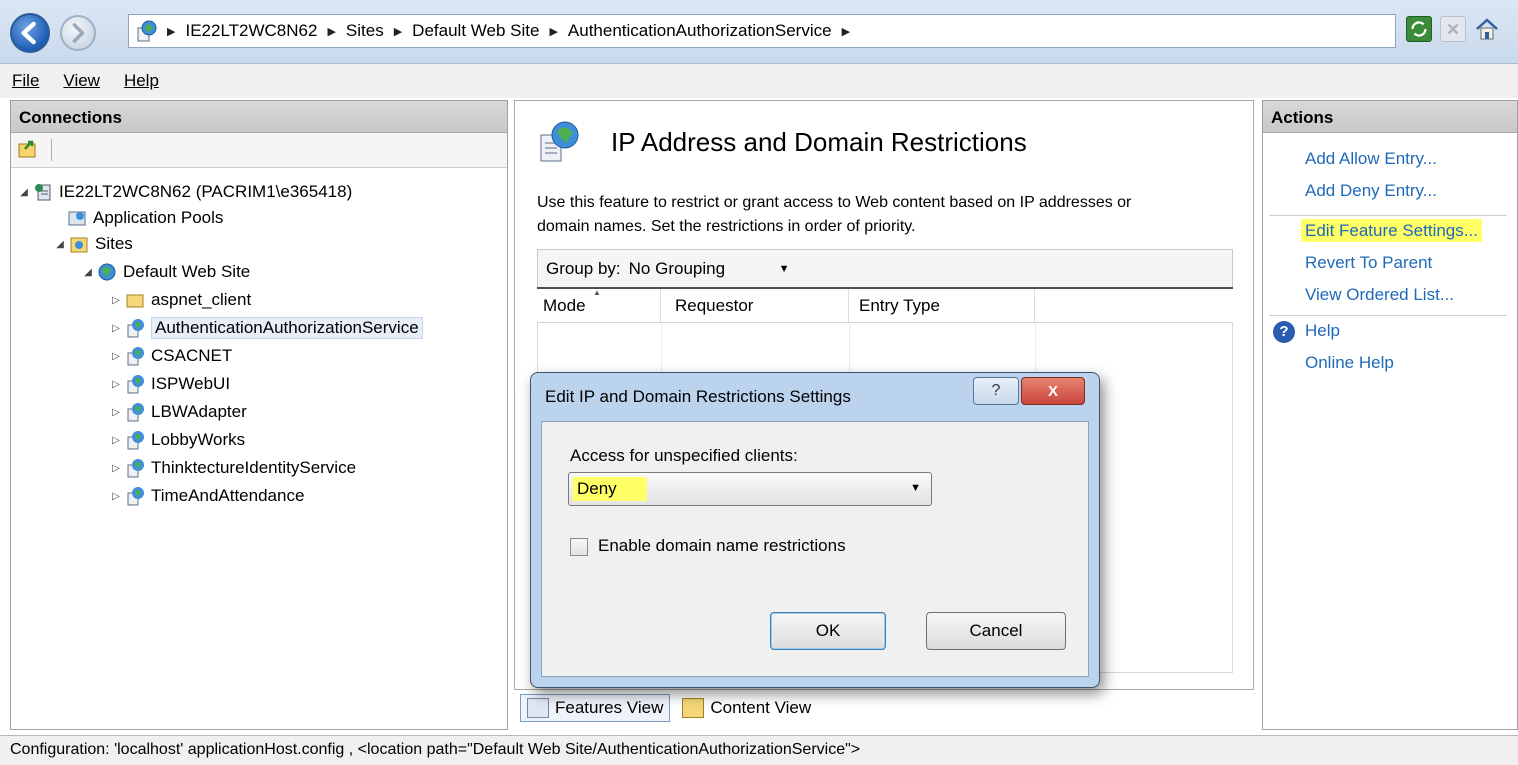 Image resolution: width=1518 pixels, height=765 pixels. I want to click on column-requestor: Requestor, so click(755, 305).